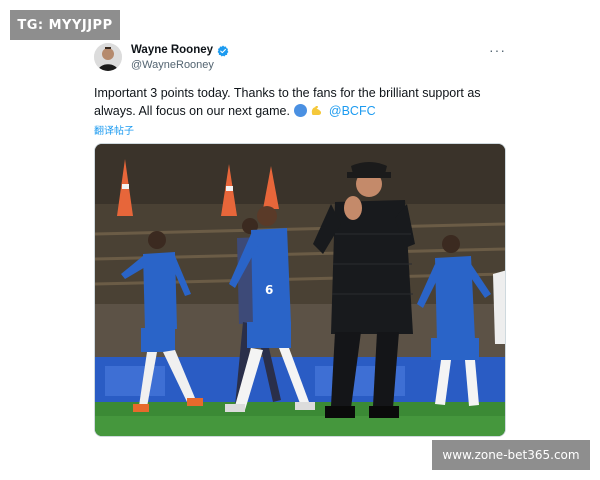  I want to click on ellipsis-icon: ···, so click(497, 50).